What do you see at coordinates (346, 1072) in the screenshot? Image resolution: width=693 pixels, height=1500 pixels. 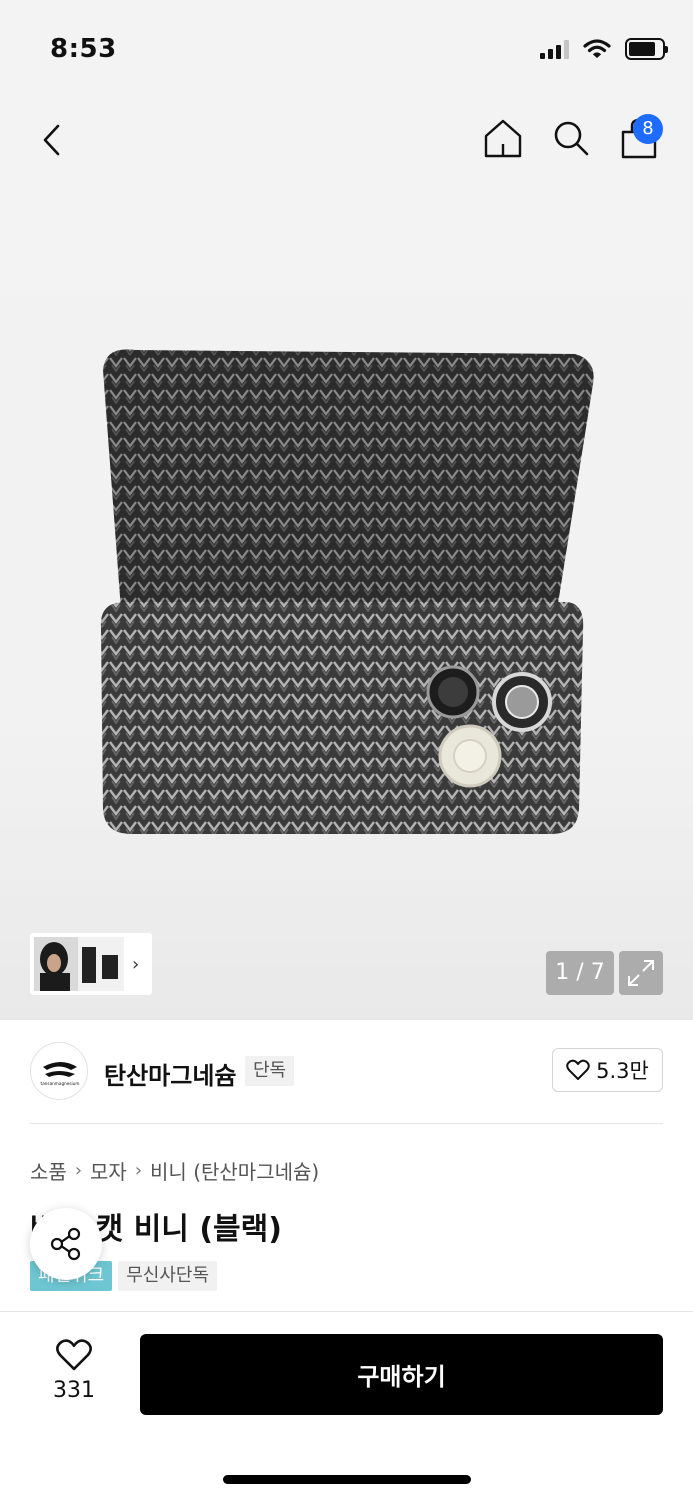 I see `brand-row: tansanmagnesium 탄산마그네슘 단독 5.3만` at bounding box center [346, 1072].